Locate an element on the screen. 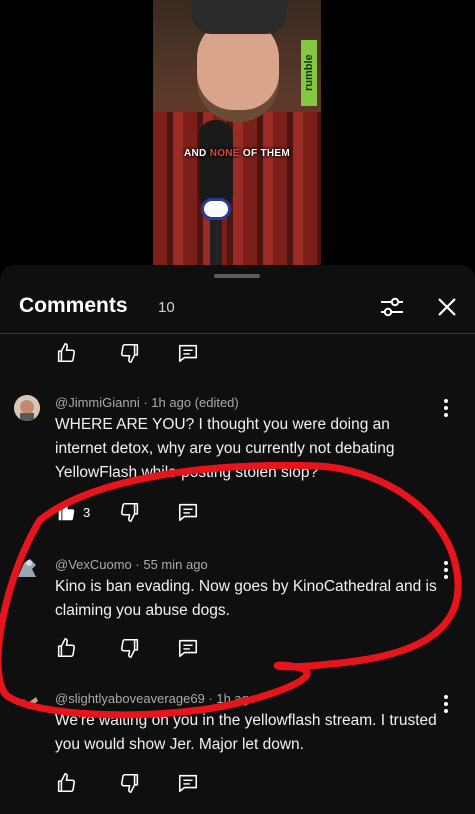 The image size is (475, 814). comment-time: 55 min ago is located at coordinates (175, 564).